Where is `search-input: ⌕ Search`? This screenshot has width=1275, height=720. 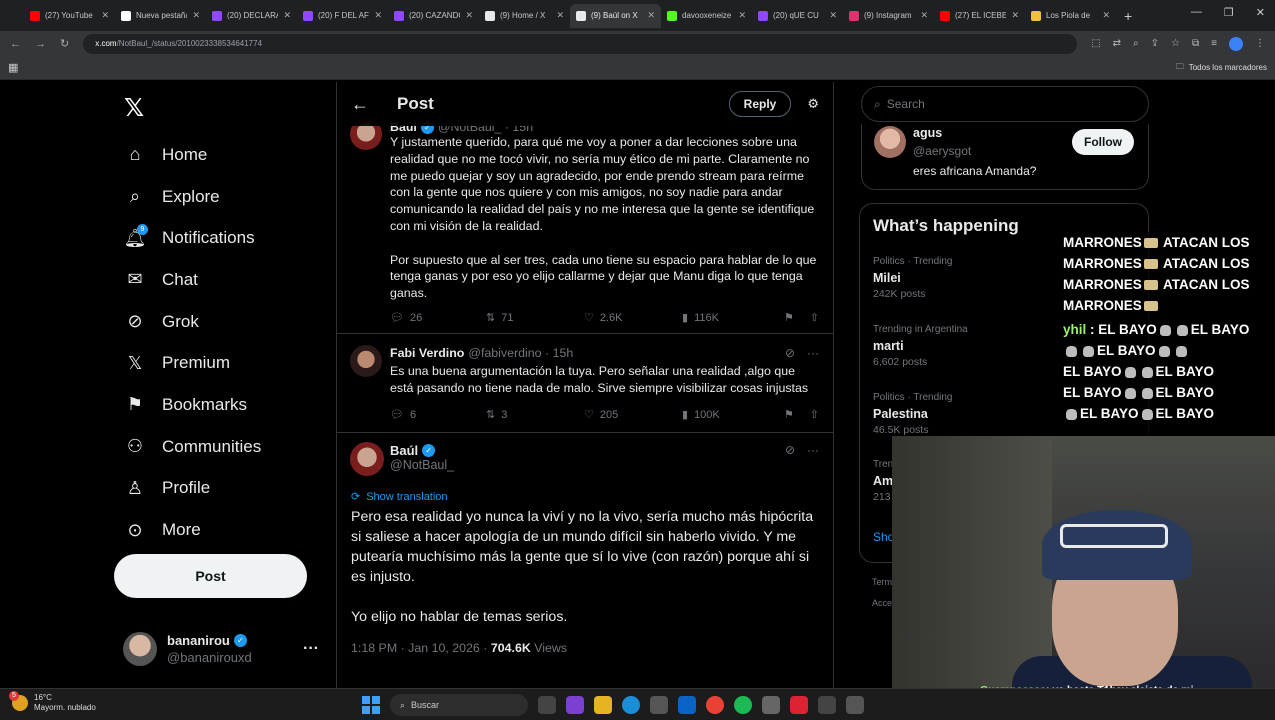 search-input: ⌕ Search is located at coordinates (1005, 104).